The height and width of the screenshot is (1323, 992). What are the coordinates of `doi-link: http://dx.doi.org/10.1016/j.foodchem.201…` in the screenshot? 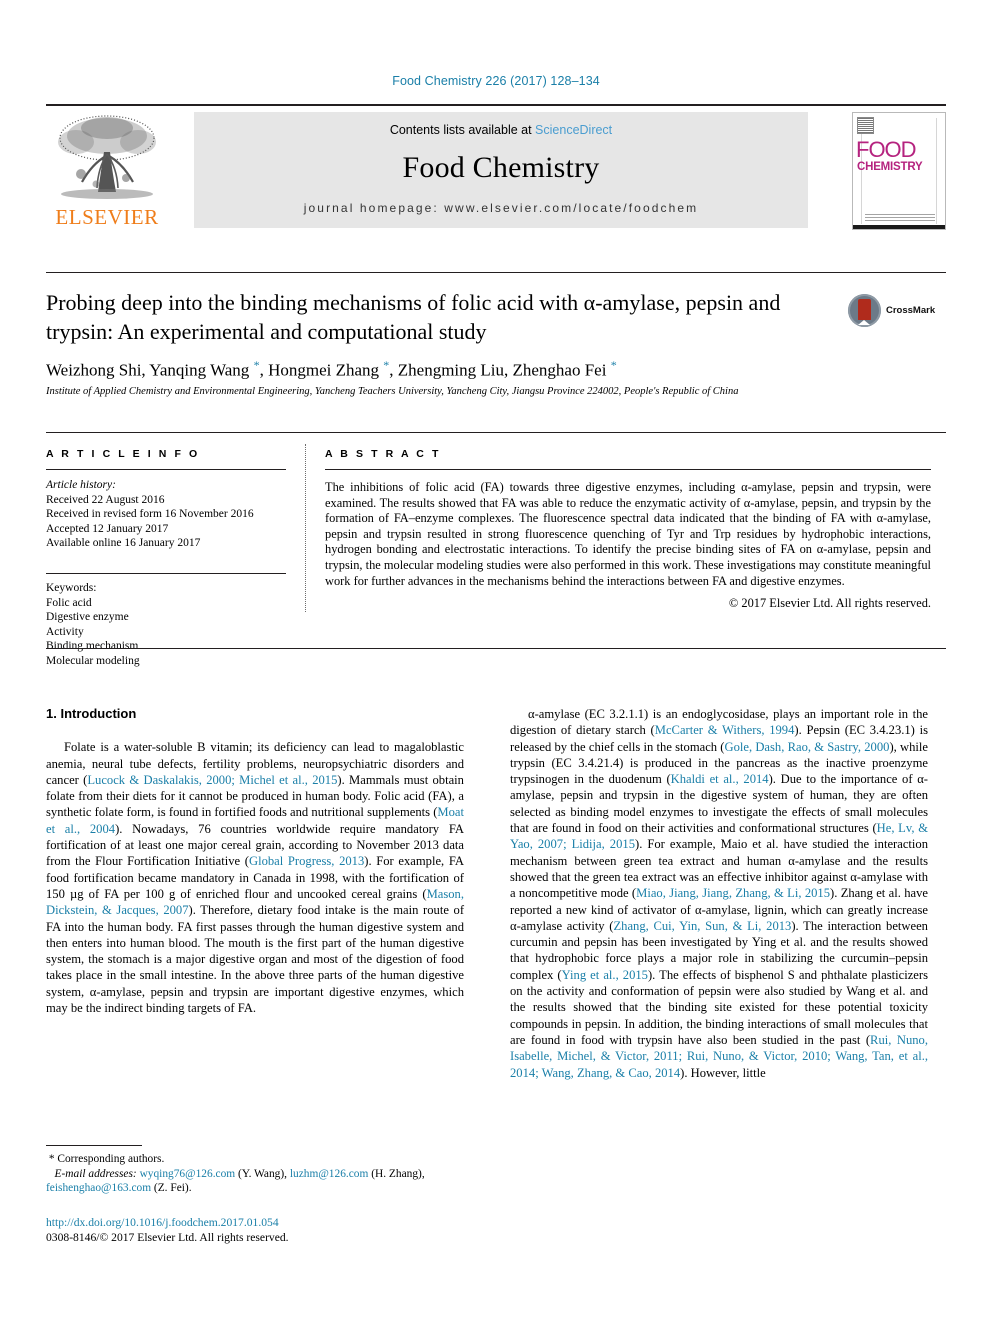 It's located at (255, 1222).